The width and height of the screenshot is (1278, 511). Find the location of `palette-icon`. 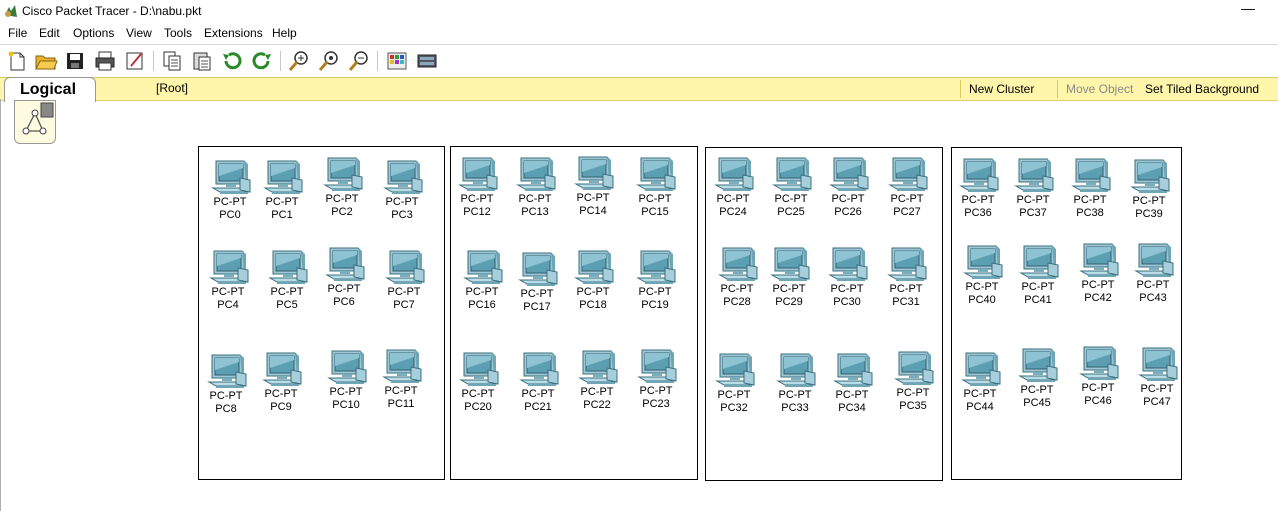

palette-icon is located at coordinates (397, 61).